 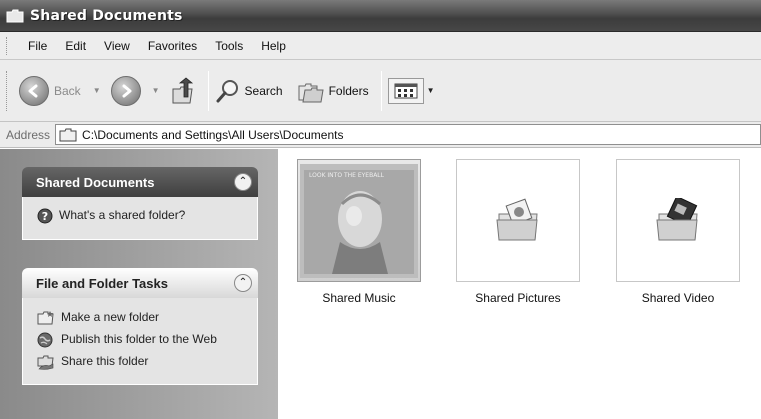 I want to click on item-shared-music: LOOK INTO THE EYEBALL Shared Music, so click(x=359, y=232).